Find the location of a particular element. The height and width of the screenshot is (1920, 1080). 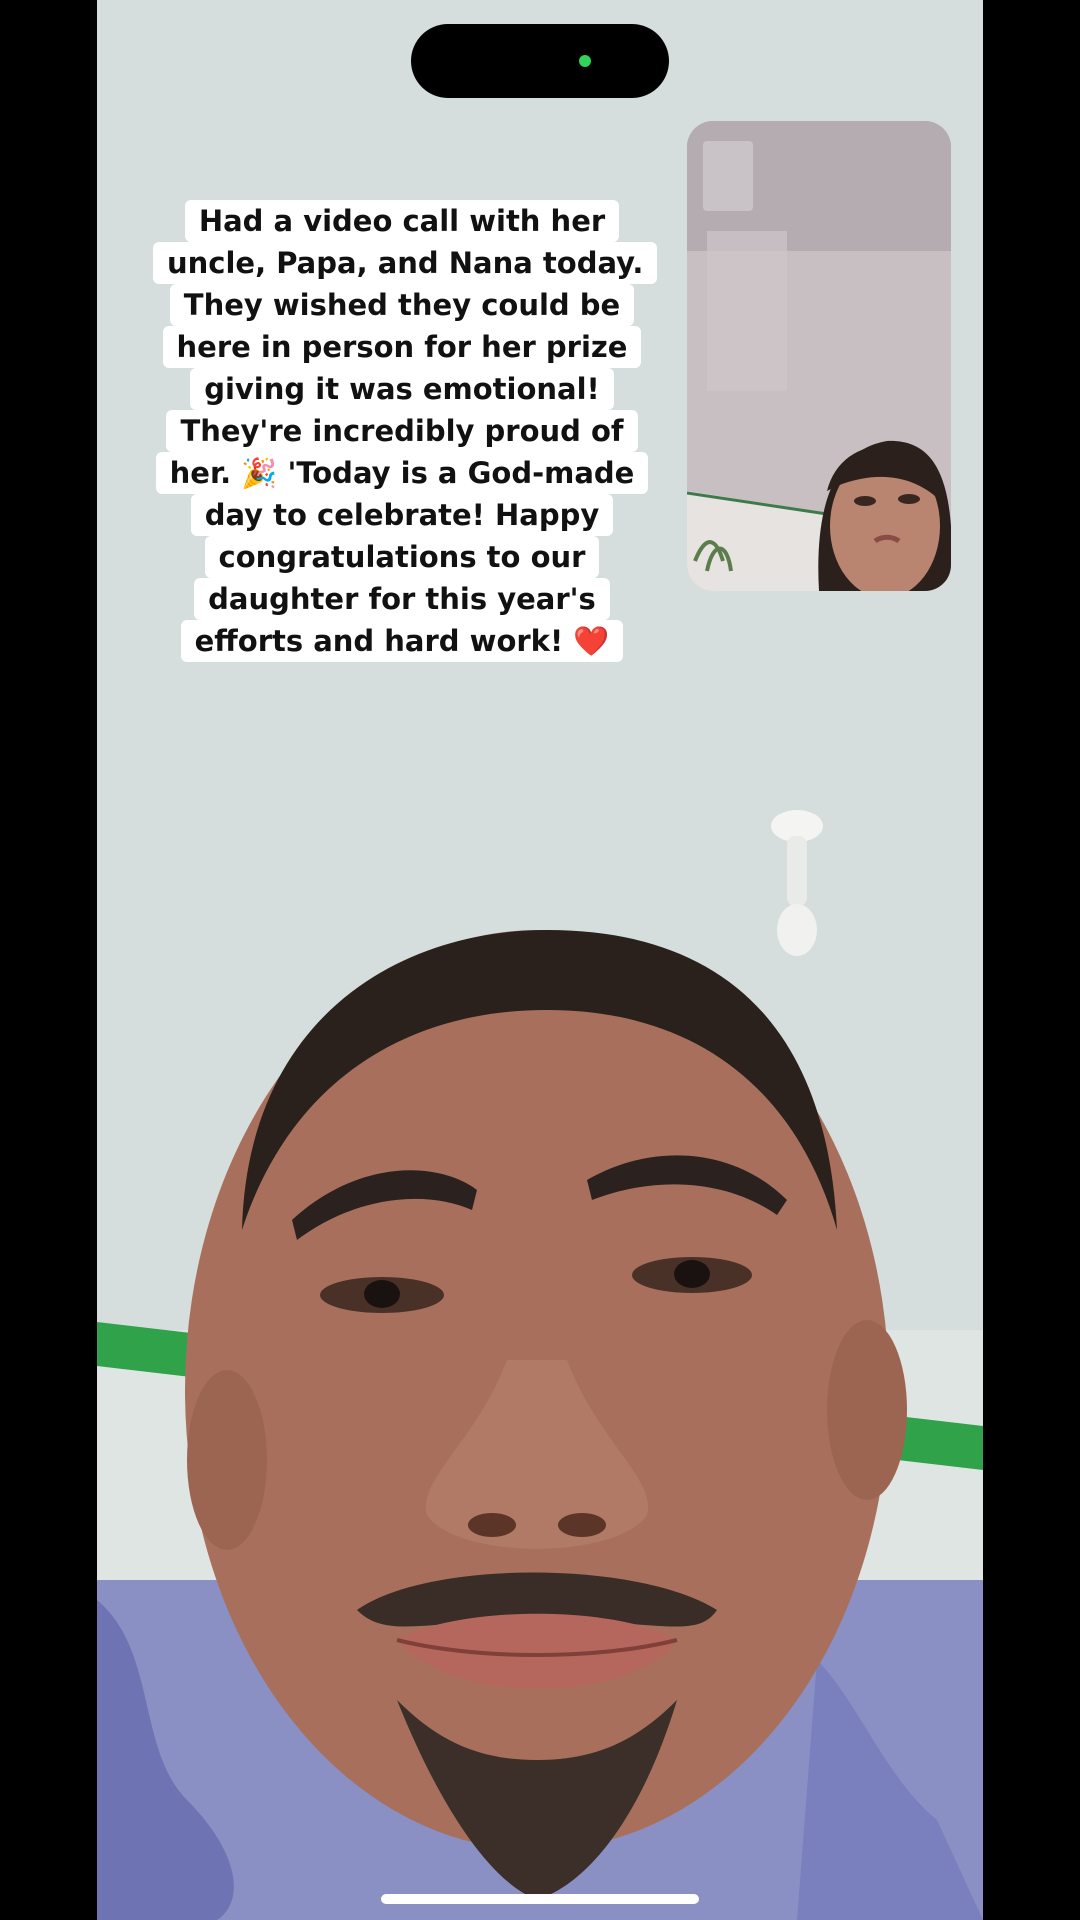

caption-line: They're incredibly proud of is located at coordinates (402, 431).